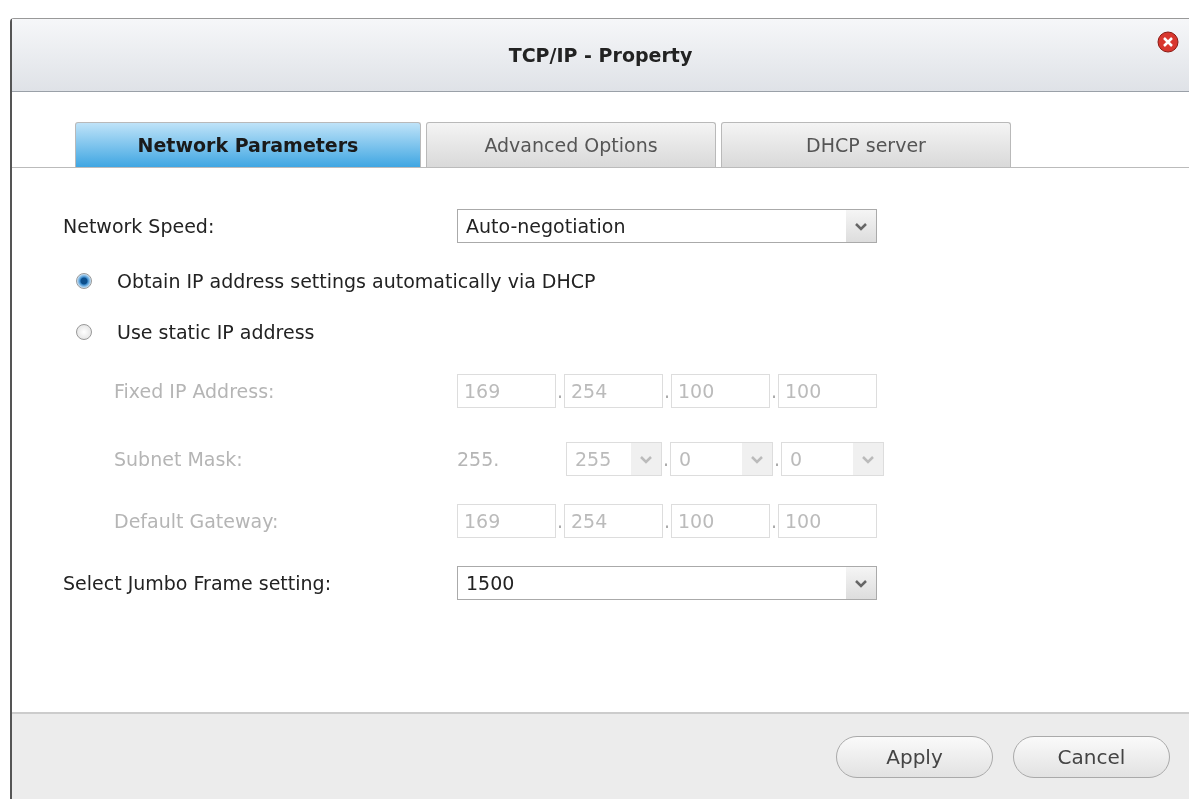  What do you see at coordinates (356, 281) in the screenshot?
I see `radio-label: Obtain IP address settings automatically via DHCP` at bounding box center [356, 281].